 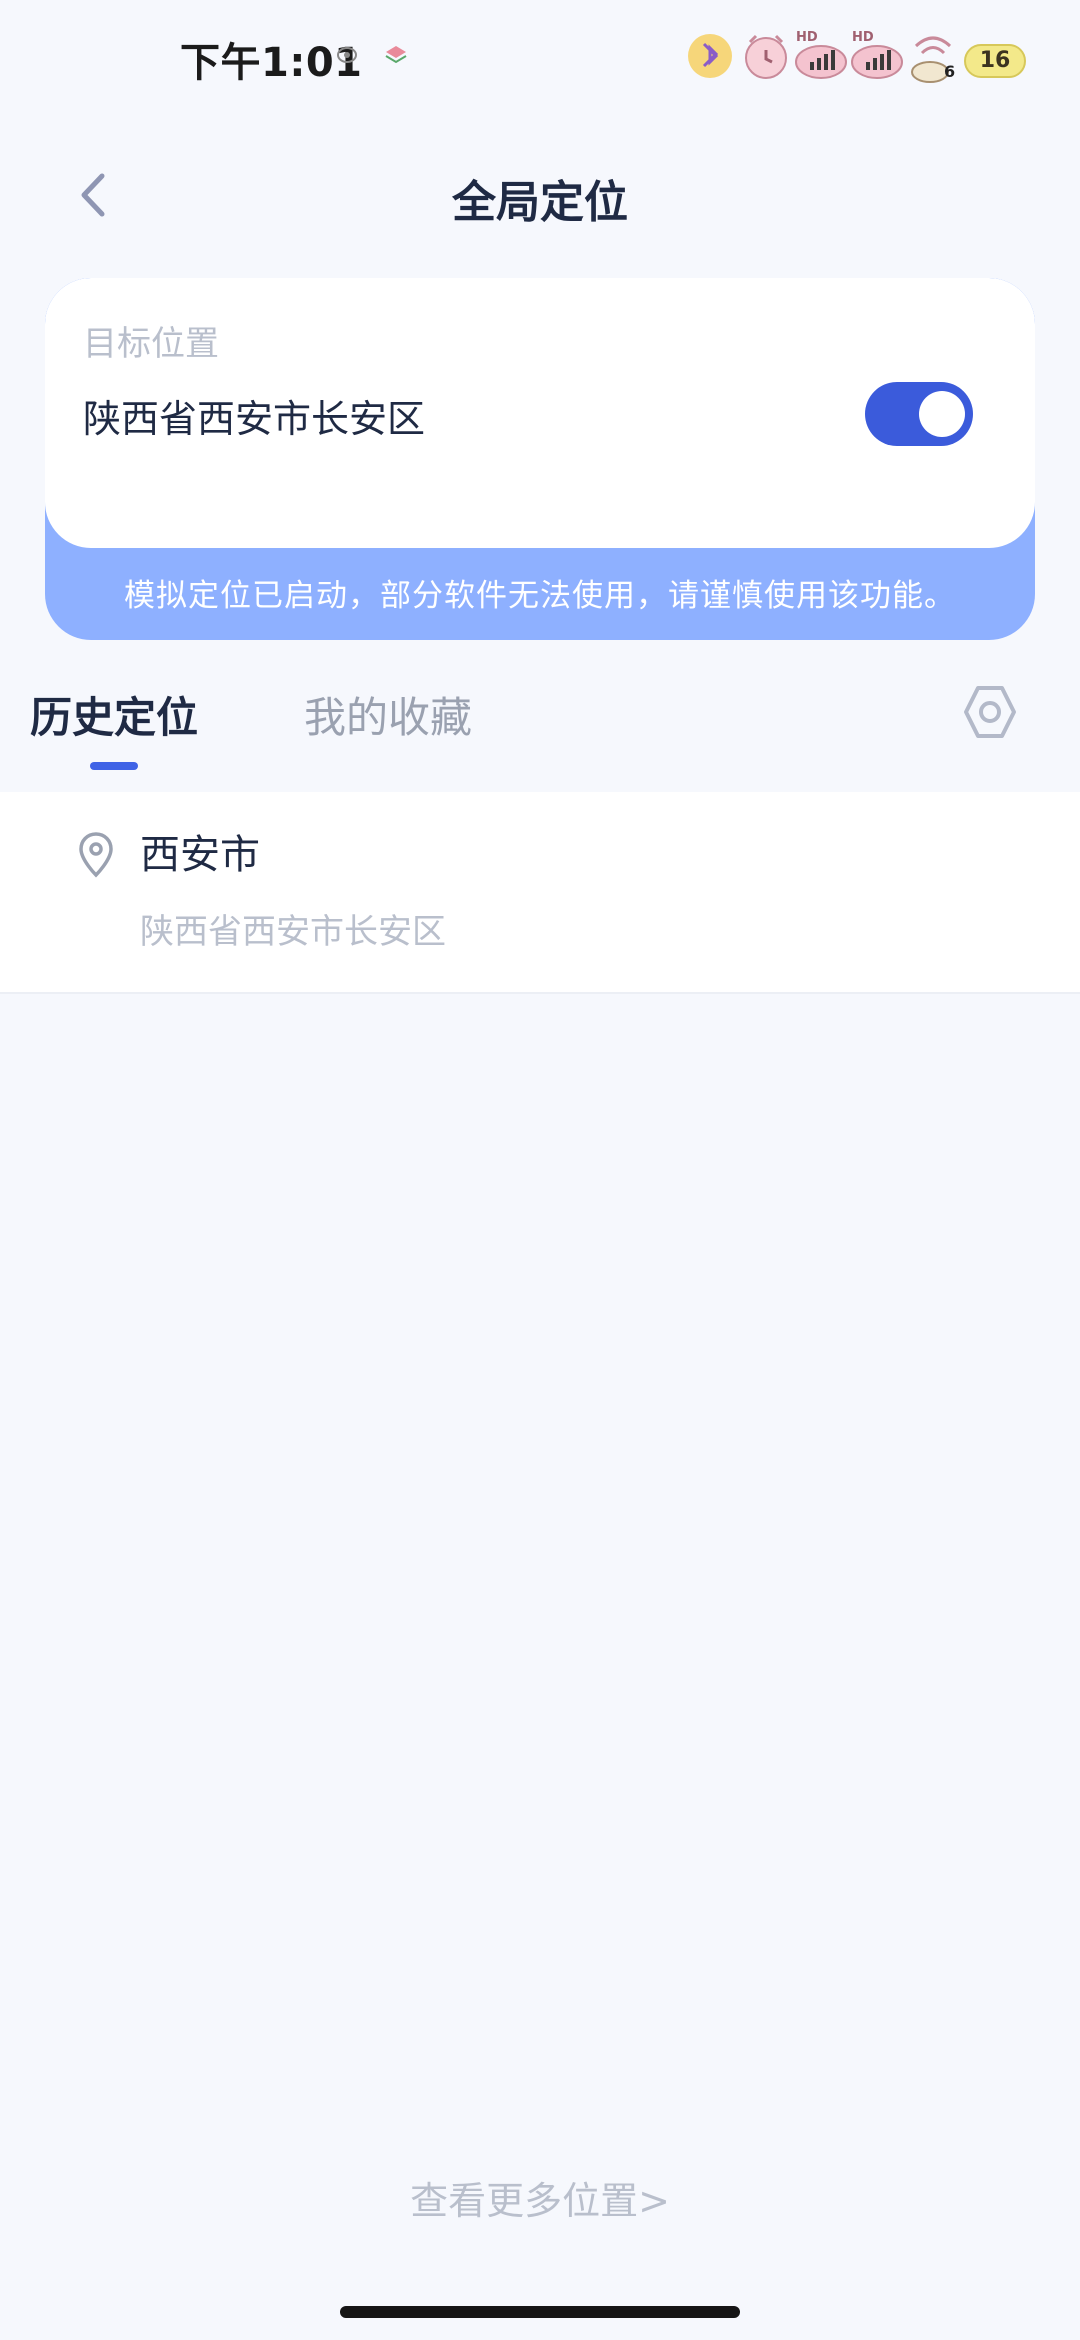 I want to click on toggle-knob, so click(x=942, y=414).